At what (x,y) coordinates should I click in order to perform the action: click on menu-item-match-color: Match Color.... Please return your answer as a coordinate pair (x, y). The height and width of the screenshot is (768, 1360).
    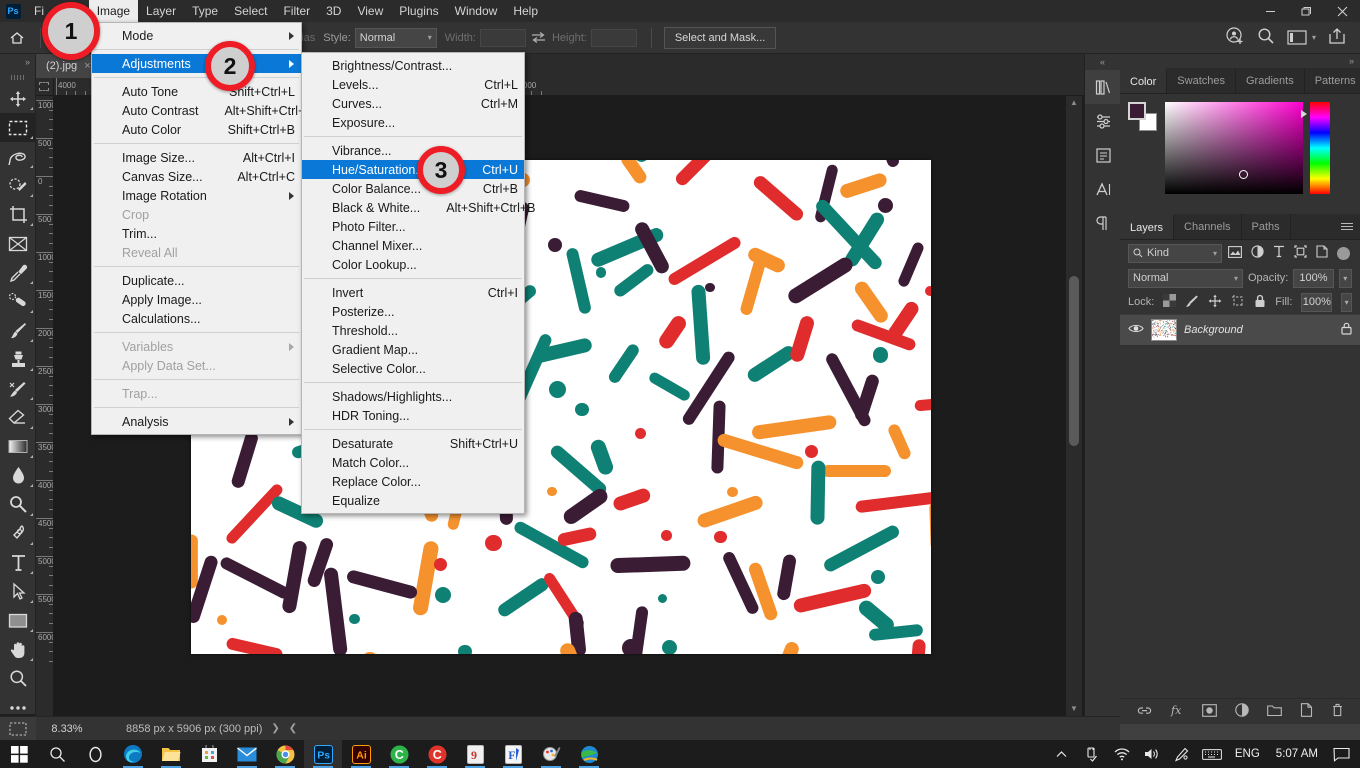
    Looking at the image, I should click on (413, 462).